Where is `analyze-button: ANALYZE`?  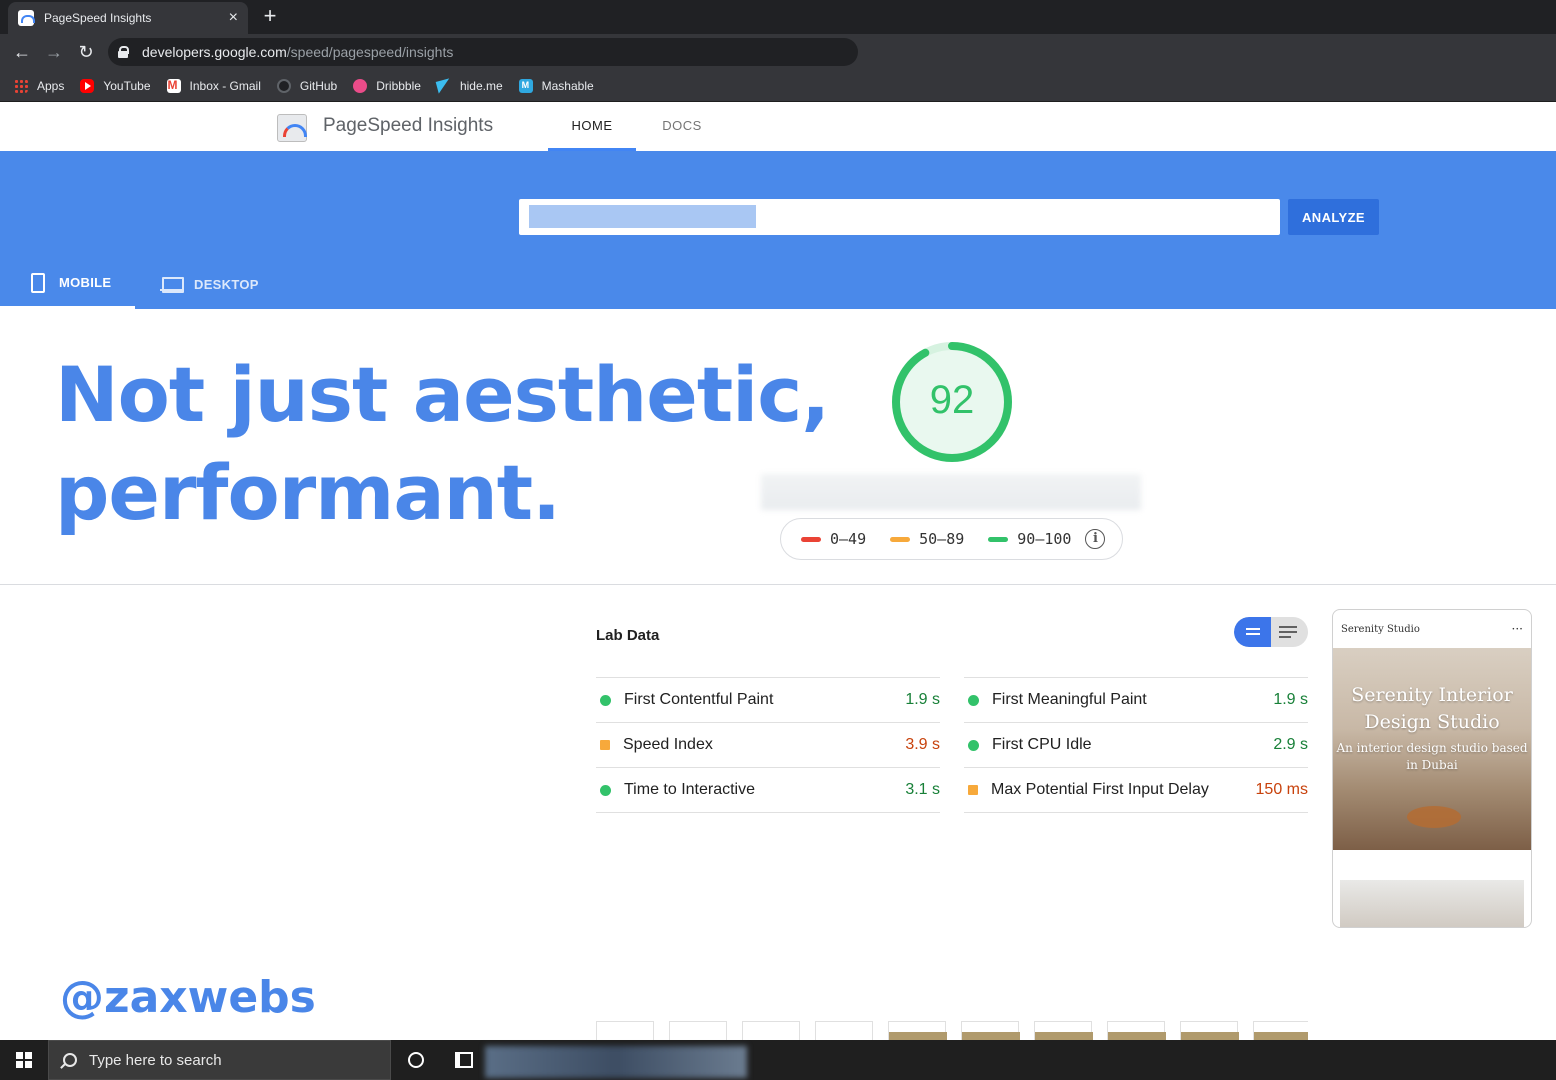
analyze-button: ANALYZE is located at coordinates (1333, 217).